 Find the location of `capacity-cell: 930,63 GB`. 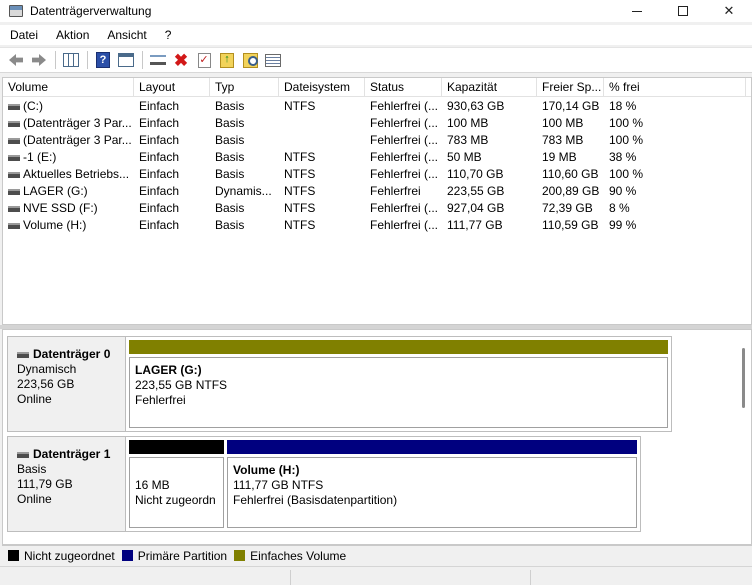

capacity-cell: 930,63 GB is located at coordinates (476, 106).